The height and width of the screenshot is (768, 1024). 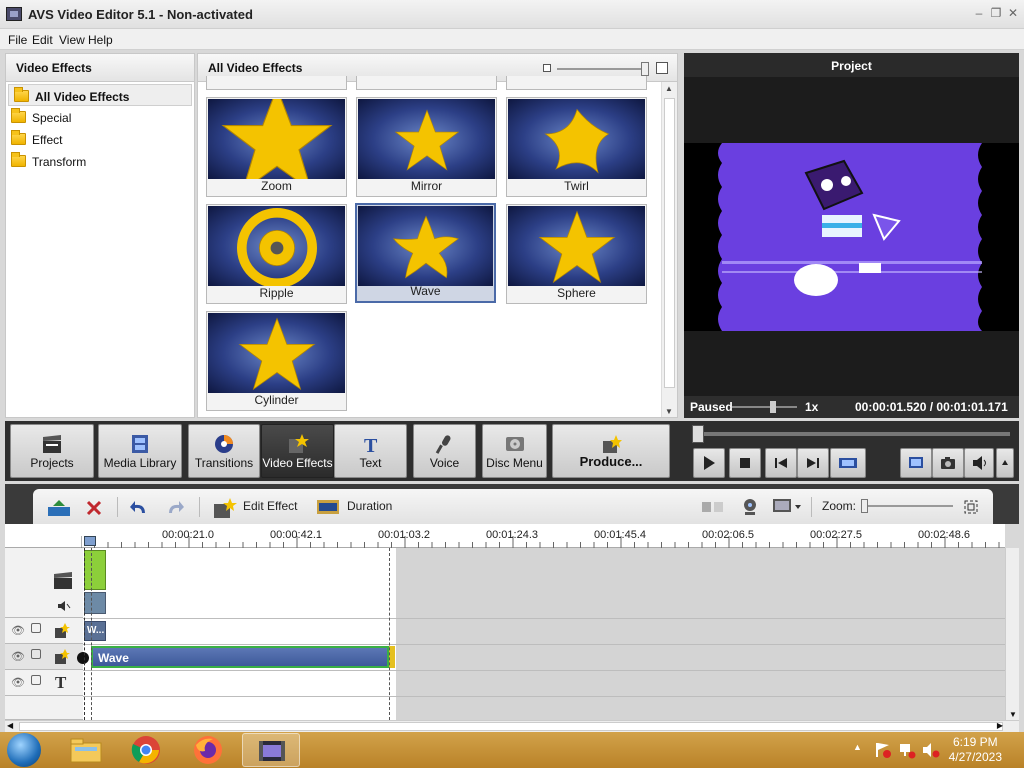 I want to click on timeline-zoom-slider, so click(x=907, y=506).